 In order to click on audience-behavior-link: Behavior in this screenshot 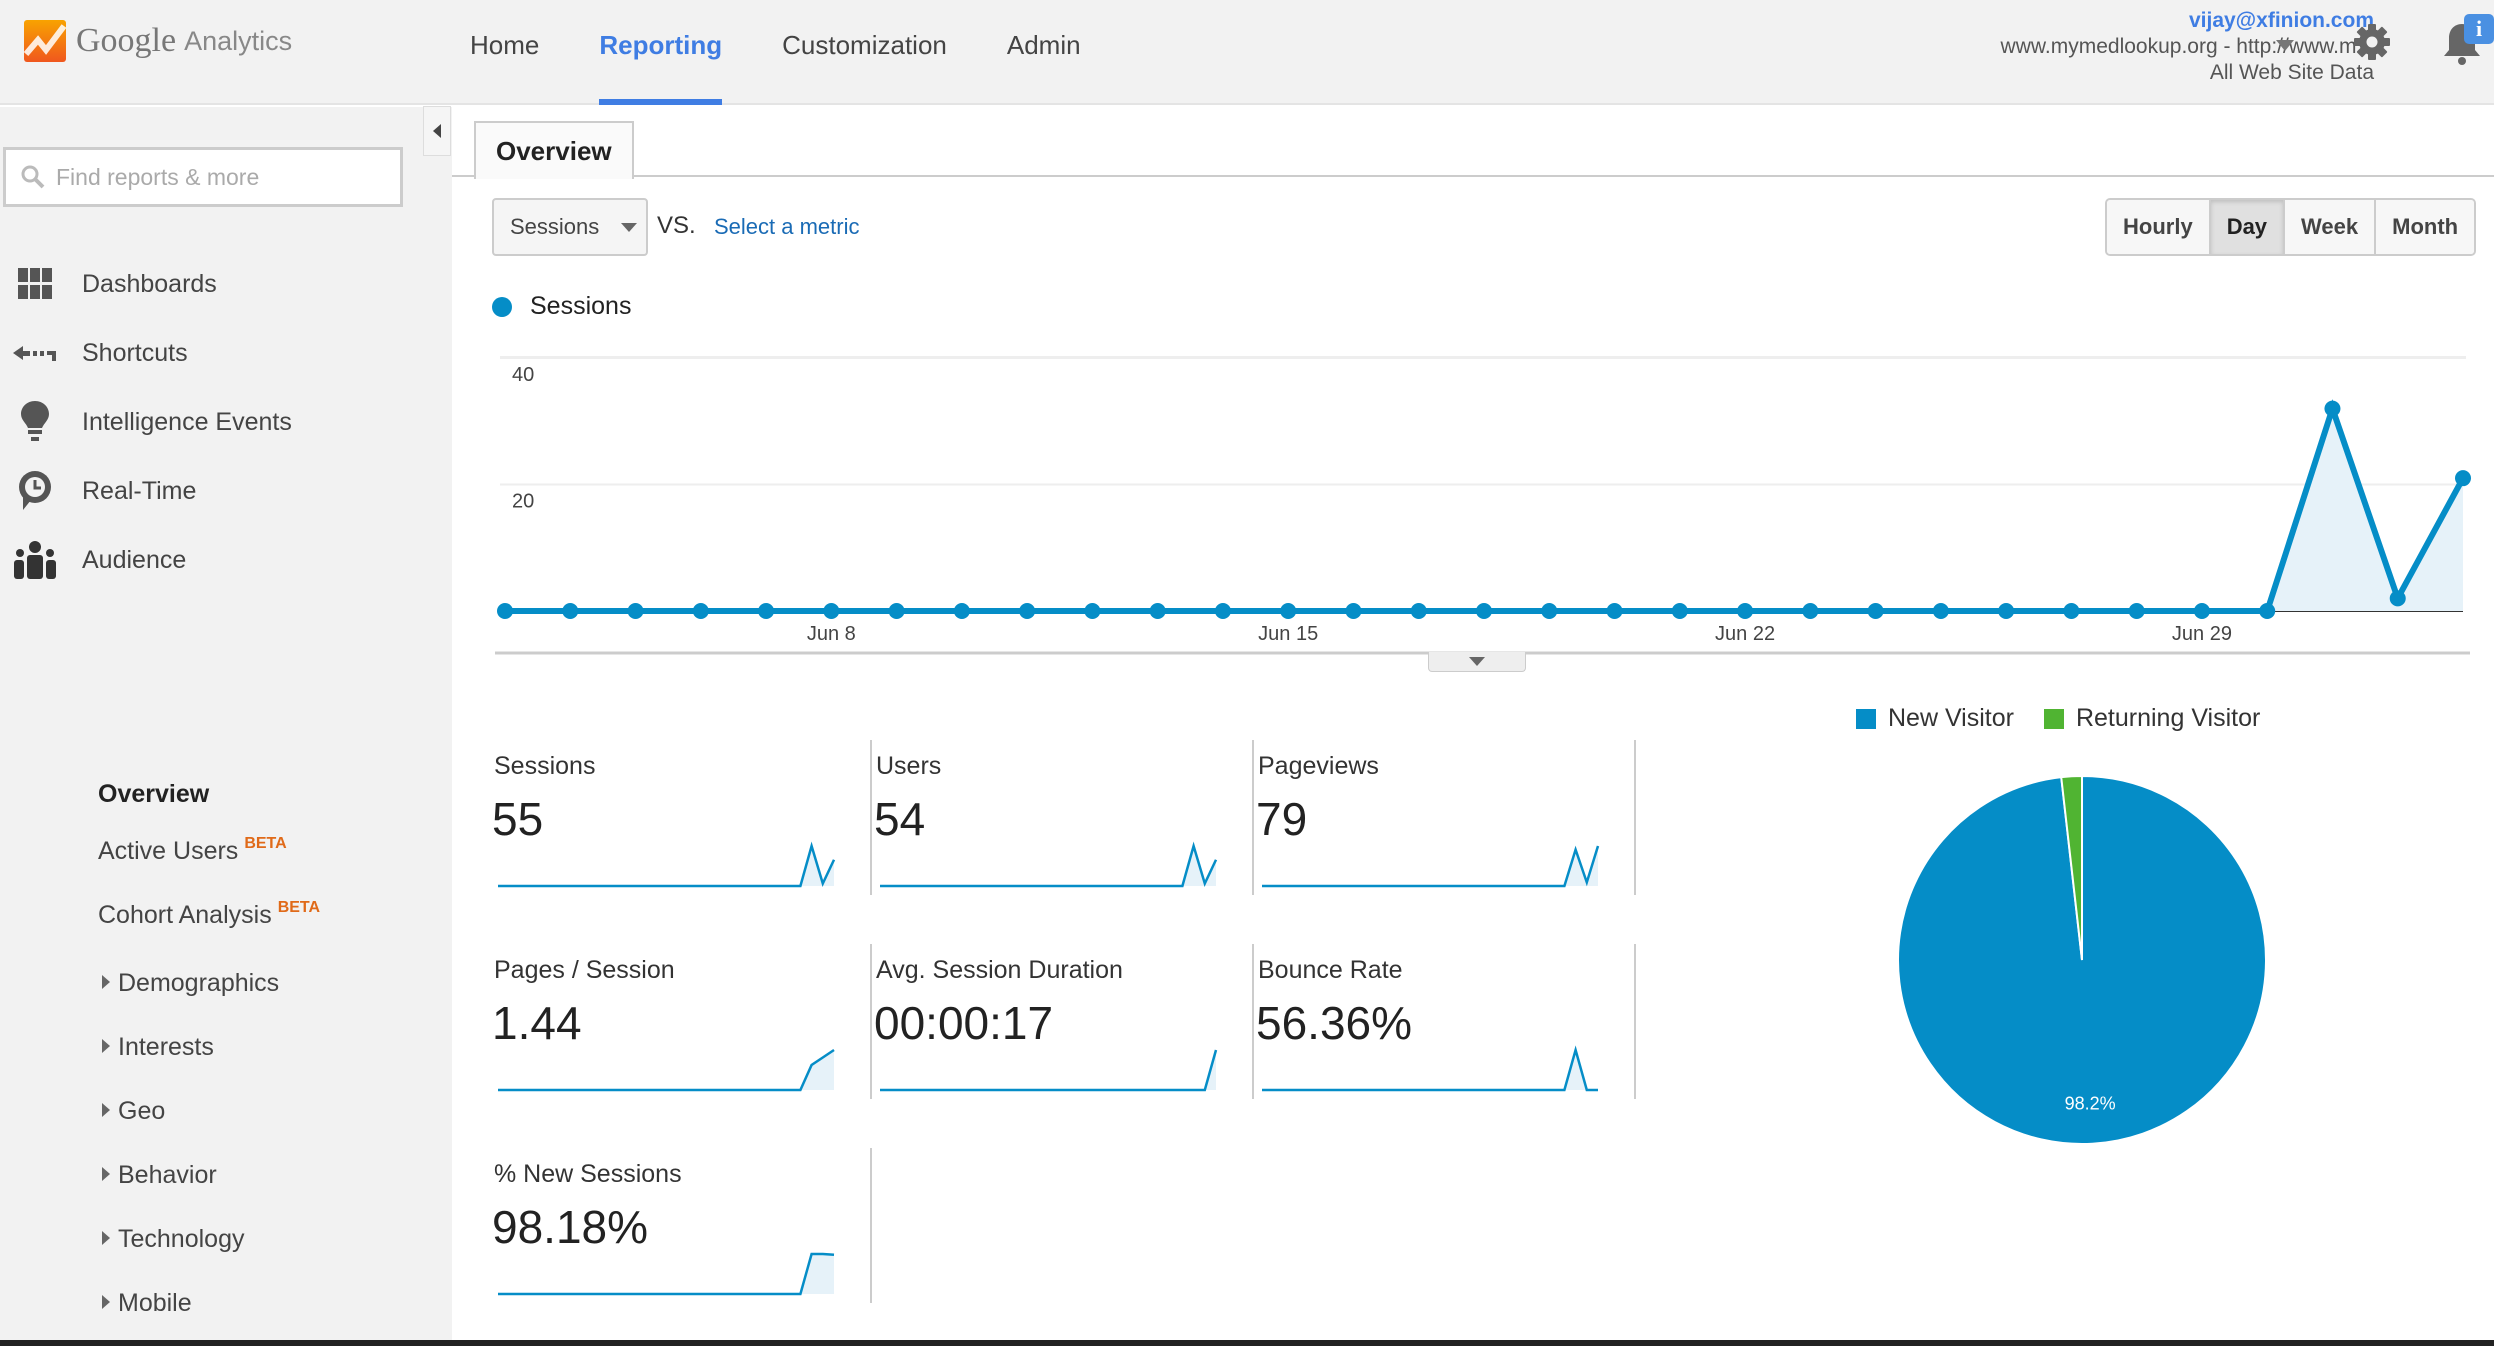, I will do `click(159, 1175)`.